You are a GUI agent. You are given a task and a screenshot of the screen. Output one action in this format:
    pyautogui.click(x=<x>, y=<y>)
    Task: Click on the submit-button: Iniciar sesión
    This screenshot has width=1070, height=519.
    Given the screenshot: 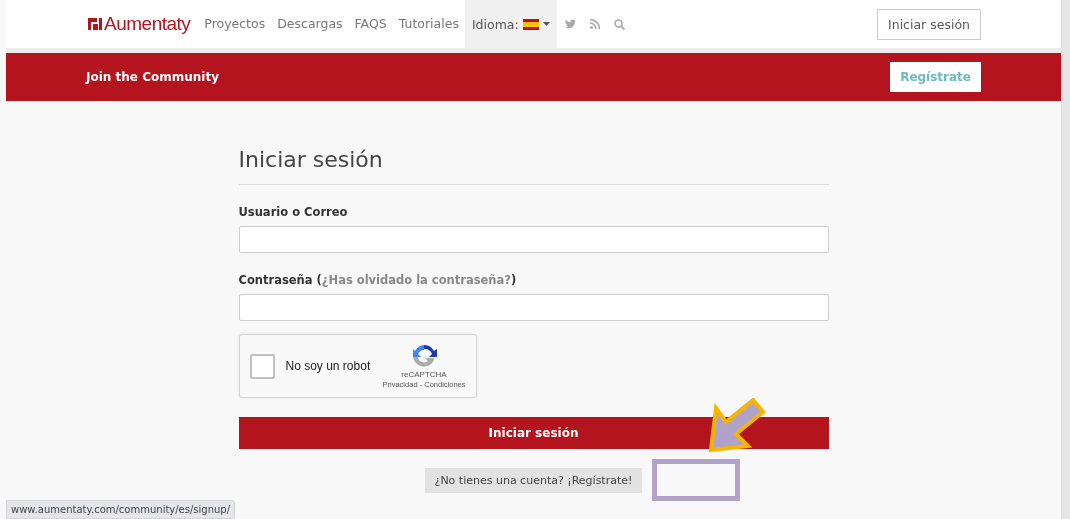 What is the action you would take?
    pyautogui.click(x=533, y=433)
    